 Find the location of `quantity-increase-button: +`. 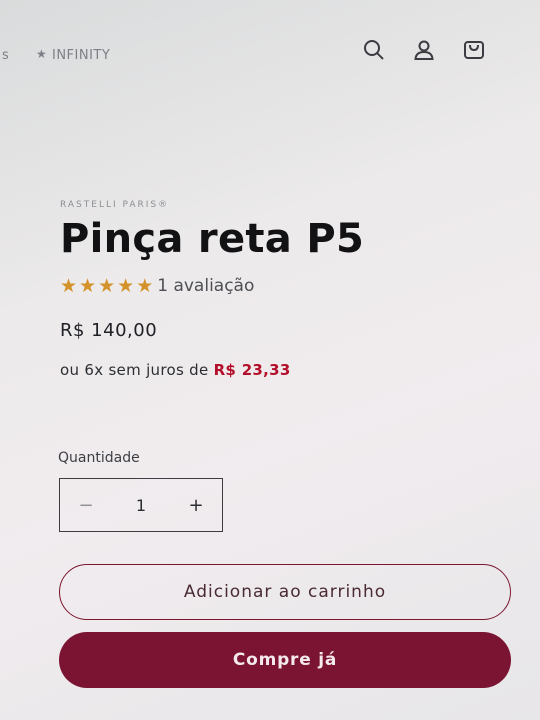

quantity-increase-button: + is located at coordinates (196, 505).